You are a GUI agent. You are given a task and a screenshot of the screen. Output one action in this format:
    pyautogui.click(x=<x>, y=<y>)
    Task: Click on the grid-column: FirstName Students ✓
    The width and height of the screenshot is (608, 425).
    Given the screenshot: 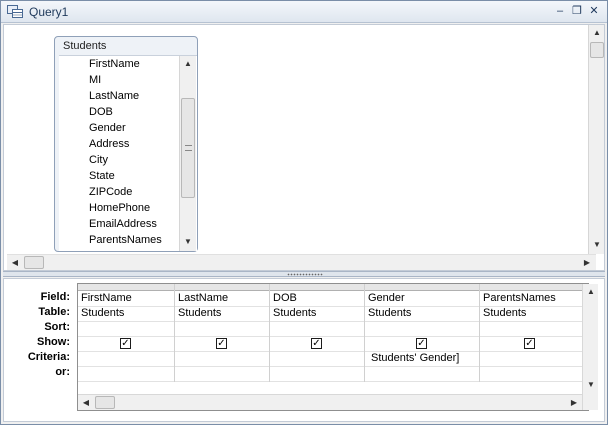 What is the action you would take?
    pyautogui.click(x=126, y=333)
    